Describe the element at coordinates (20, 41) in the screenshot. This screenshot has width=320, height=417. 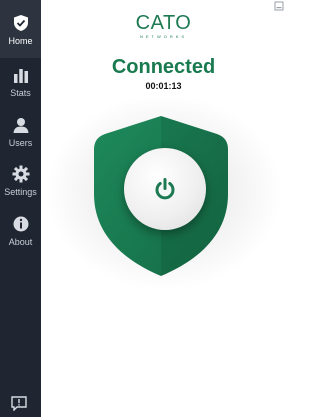
I see `sidebar-item-label: Home` at that location.